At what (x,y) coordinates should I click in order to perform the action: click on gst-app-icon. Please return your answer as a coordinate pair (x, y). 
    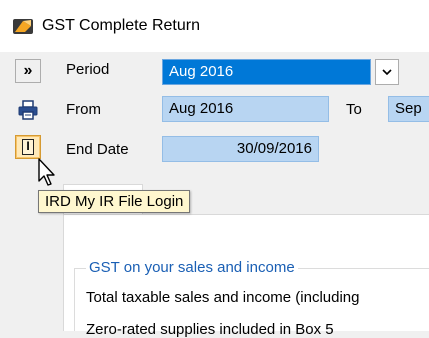
    Looking at the image, I should click on (23, 26).